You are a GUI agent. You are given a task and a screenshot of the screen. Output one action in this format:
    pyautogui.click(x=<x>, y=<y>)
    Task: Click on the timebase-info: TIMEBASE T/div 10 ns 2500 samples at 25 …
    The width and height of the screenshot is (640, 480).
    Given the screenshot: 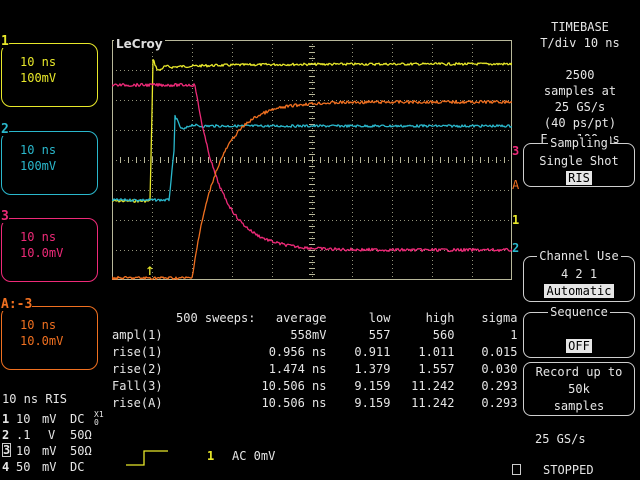 What is the action you would take?
    pyautogui.click(x=580, y=75)
    